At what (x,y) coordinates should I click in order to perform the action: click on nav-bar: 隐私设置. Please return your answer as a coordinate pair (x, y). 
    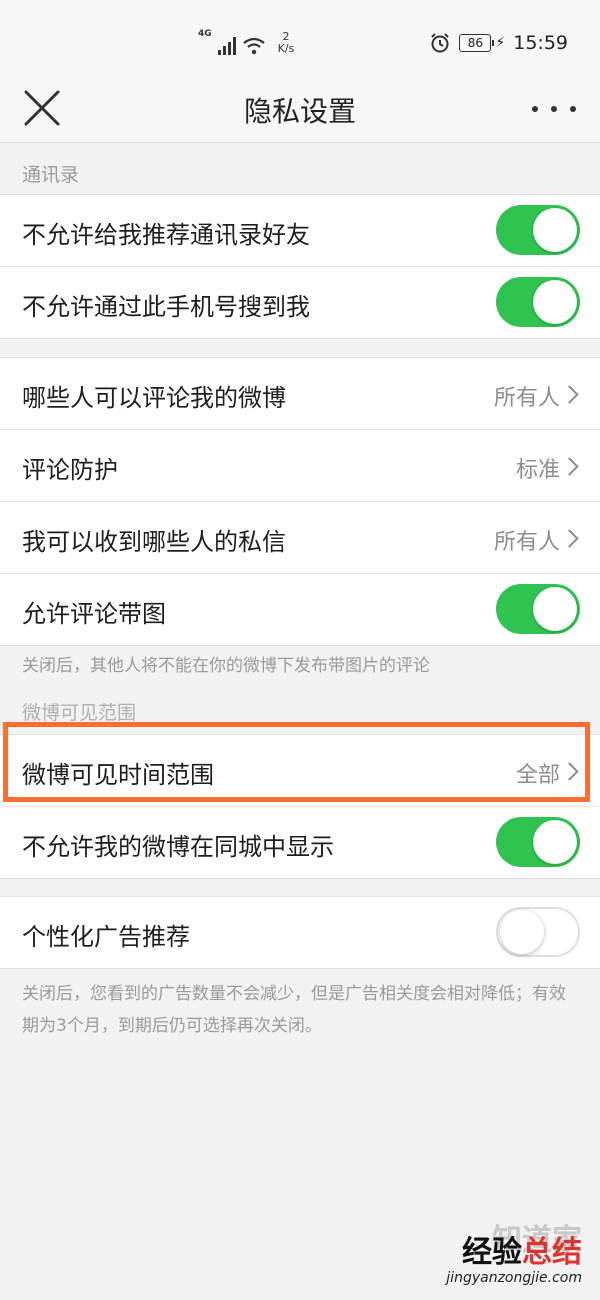
    Looking at the image, I should click on (300, 109).